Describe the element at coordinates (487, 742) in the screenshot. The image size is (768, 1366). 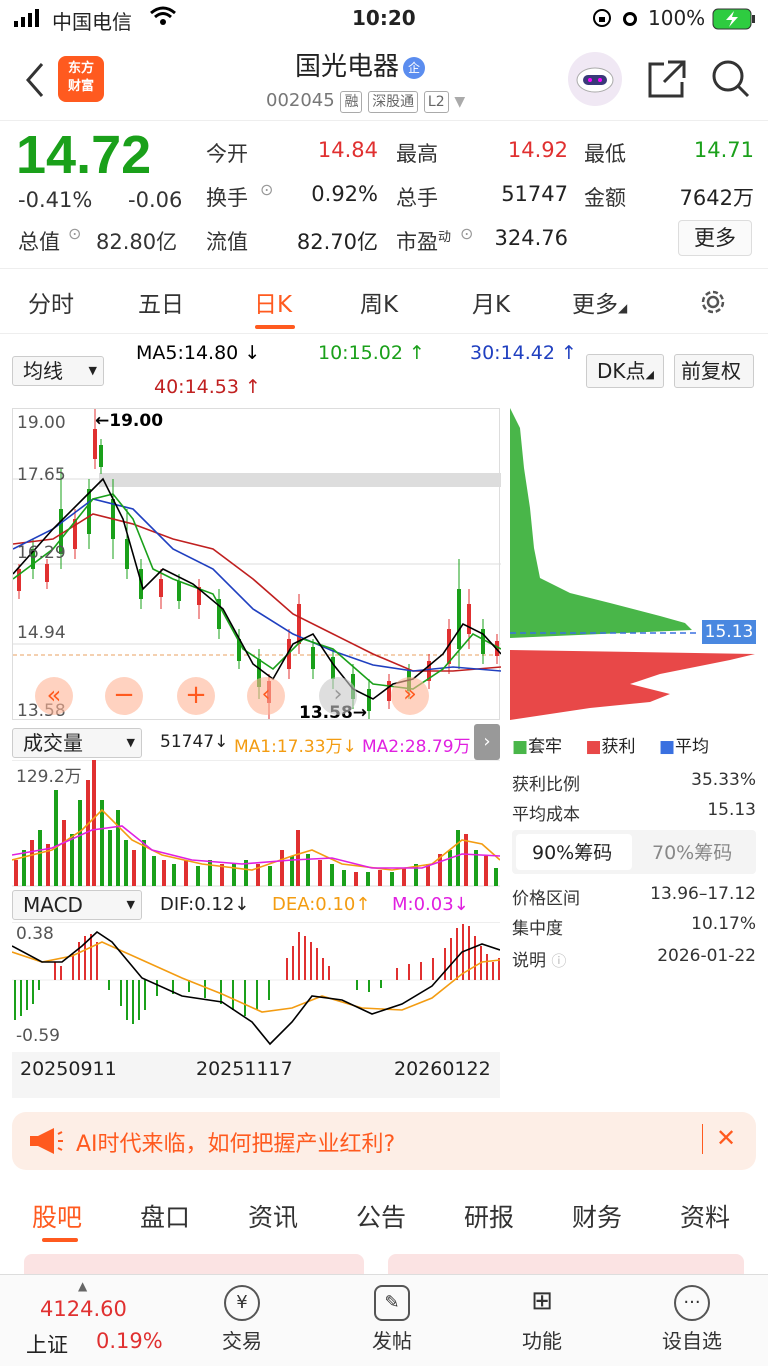
I see `expand-arrow-icon: ›` at that location.